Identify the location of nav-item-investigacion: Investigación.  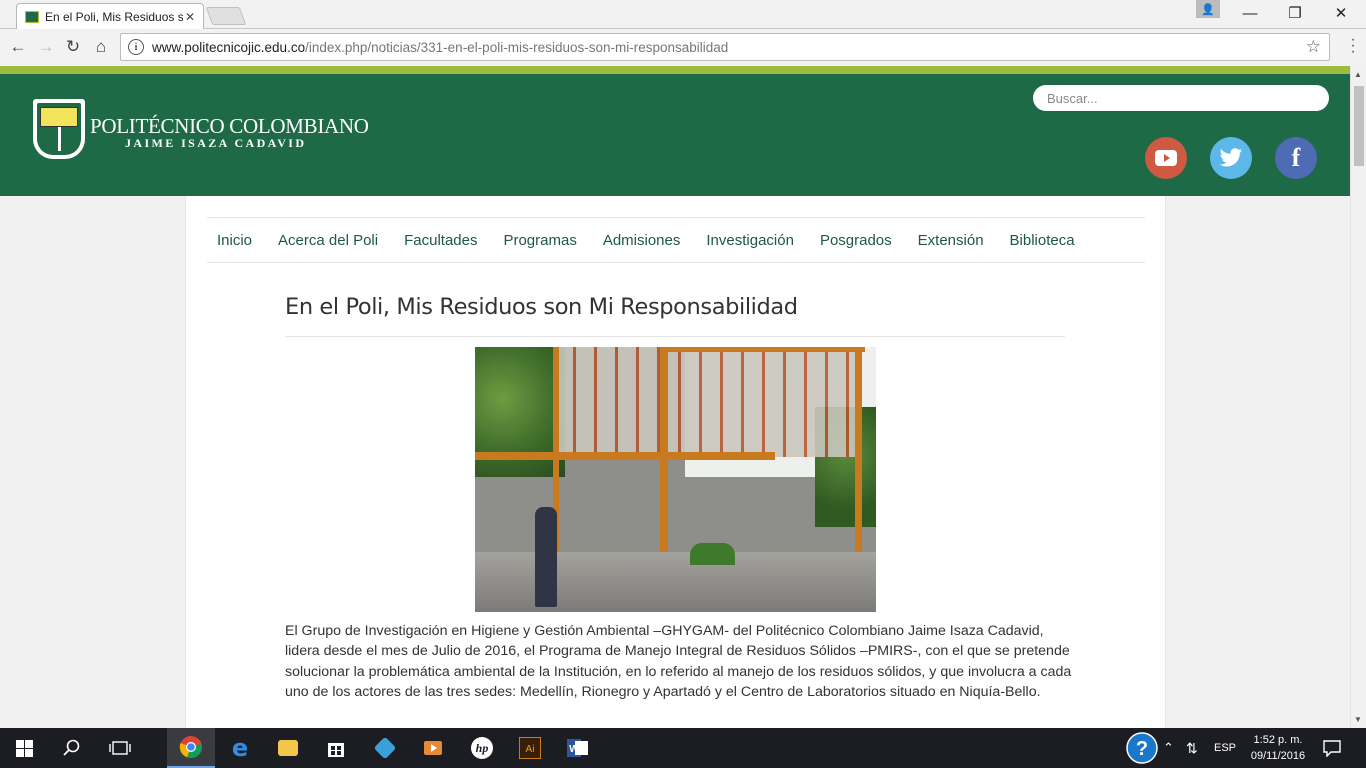
(750, 240).